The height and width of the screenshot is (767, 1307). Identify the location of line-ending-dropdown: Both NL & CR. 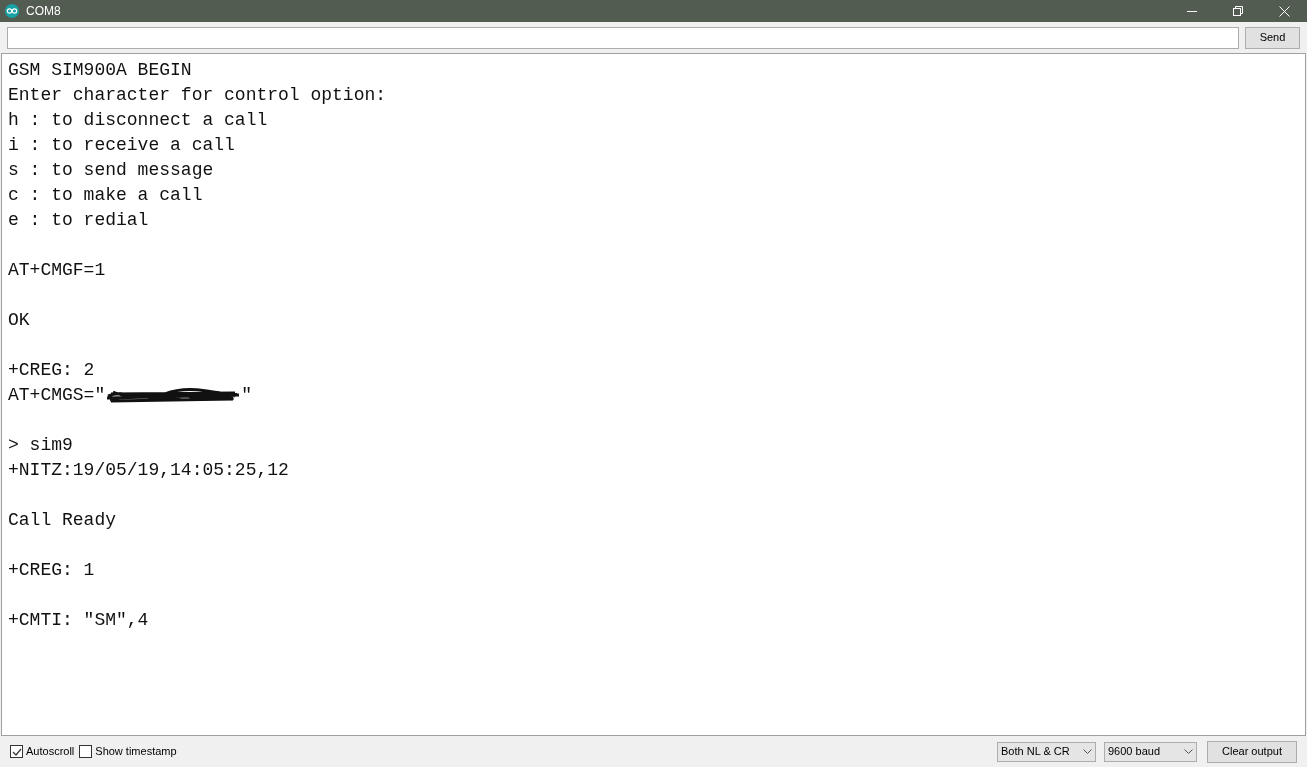
(1046, 751).